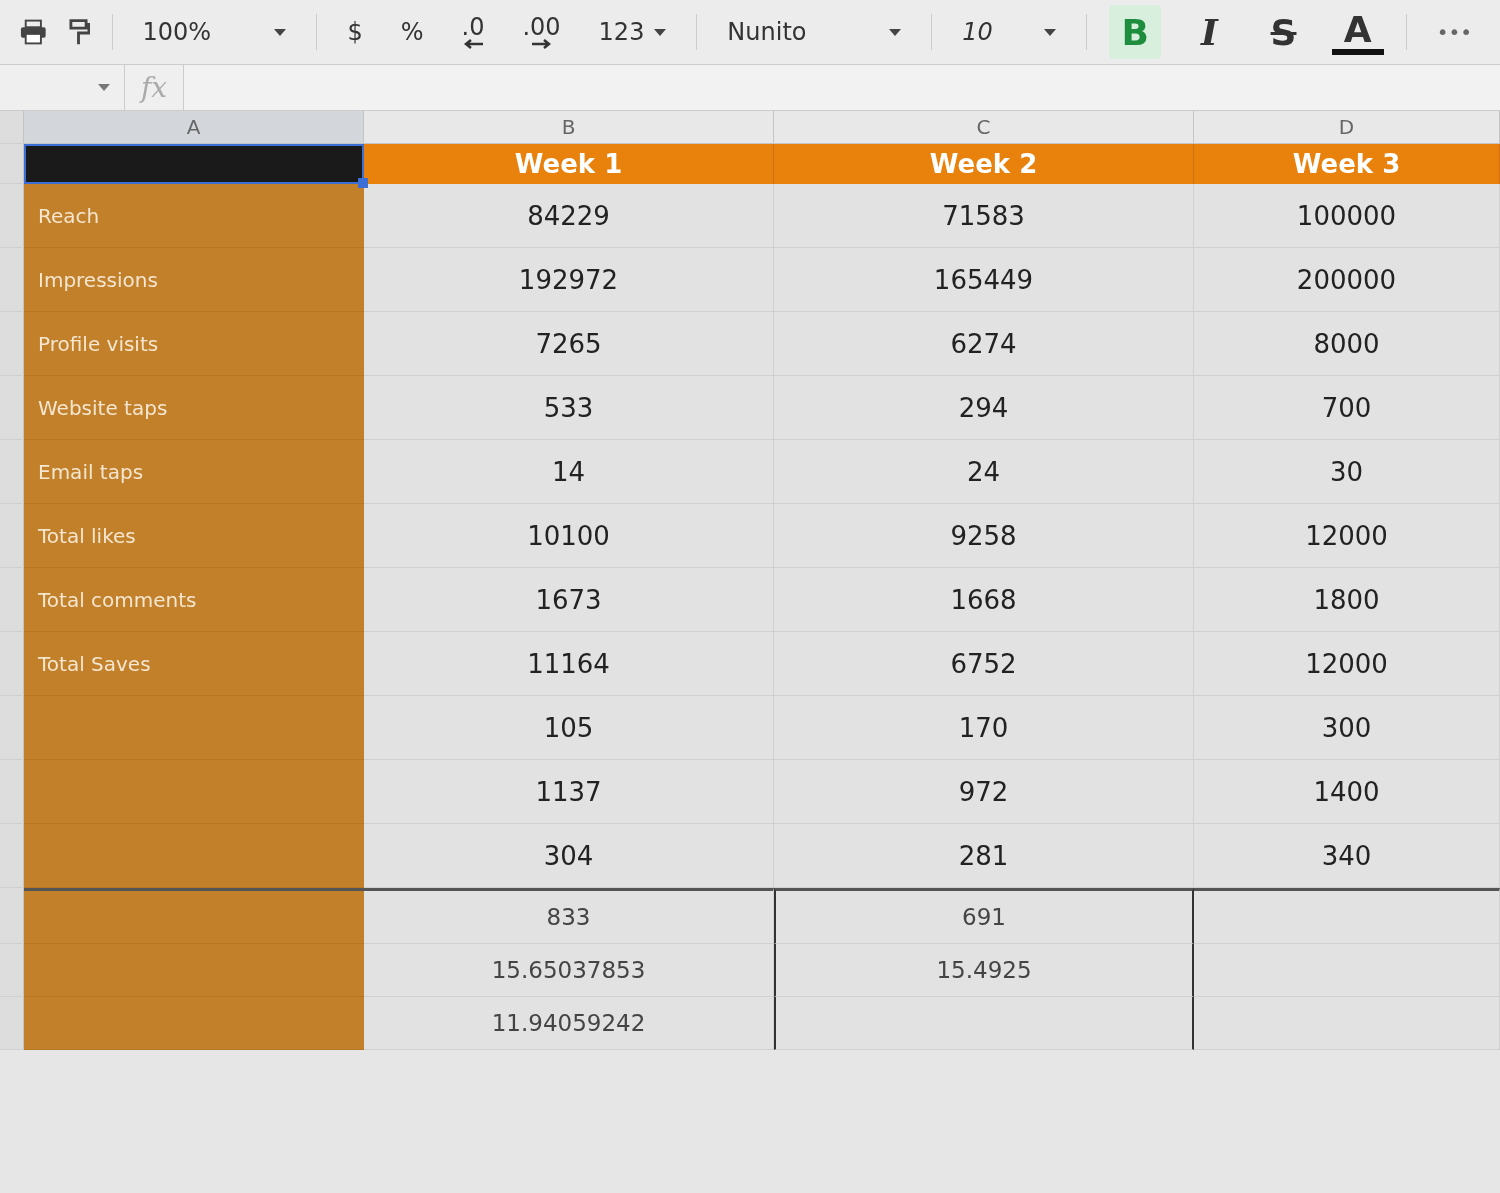 The image size is (1500, 1193). What do you see at coordinates (569, 728) in the screenshot?
I see `table-cell: 105` at bounding box center [569, 728].